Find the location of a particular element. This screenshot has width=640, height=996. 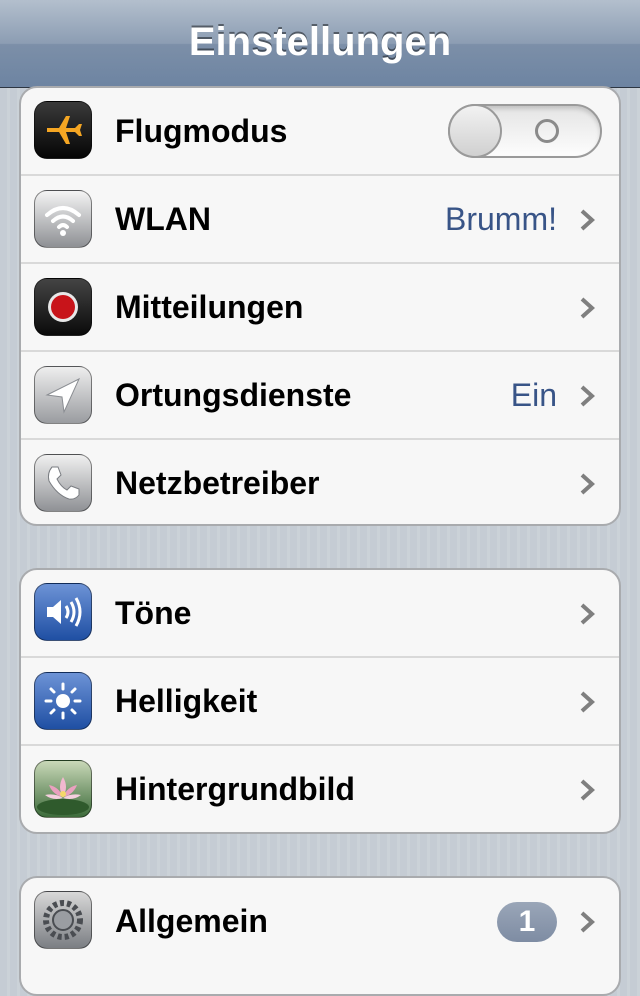

settings-row-mitteilungen: Mitteilungen is located at coordinates (320, 306).